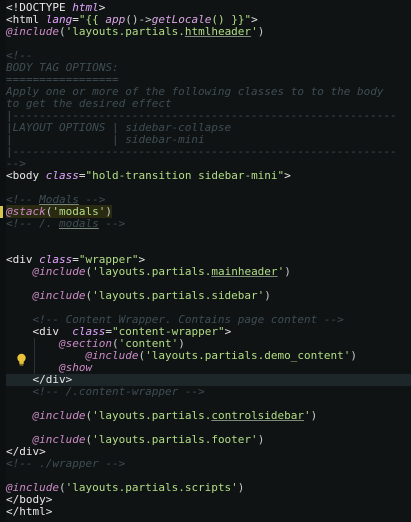  Describe the element at coordinates (78, 223) in the screenshot. I see `code-token: modals` at that location.